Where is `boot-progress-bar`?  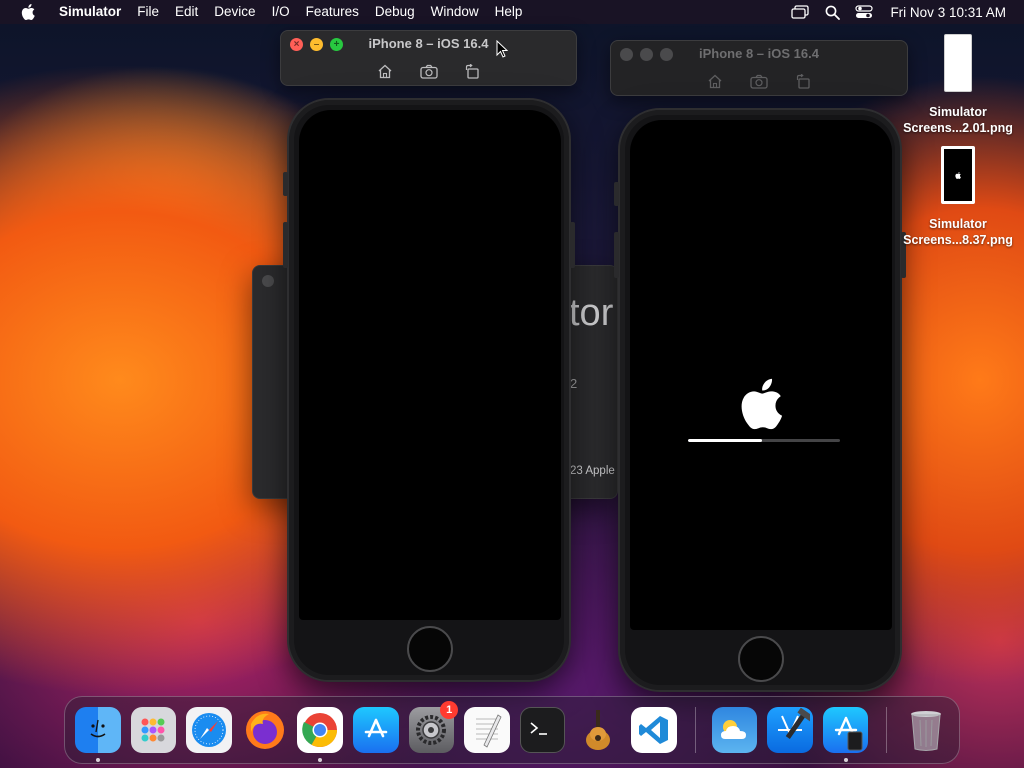 boot-progress-bar is located at coordinates (764, 440).